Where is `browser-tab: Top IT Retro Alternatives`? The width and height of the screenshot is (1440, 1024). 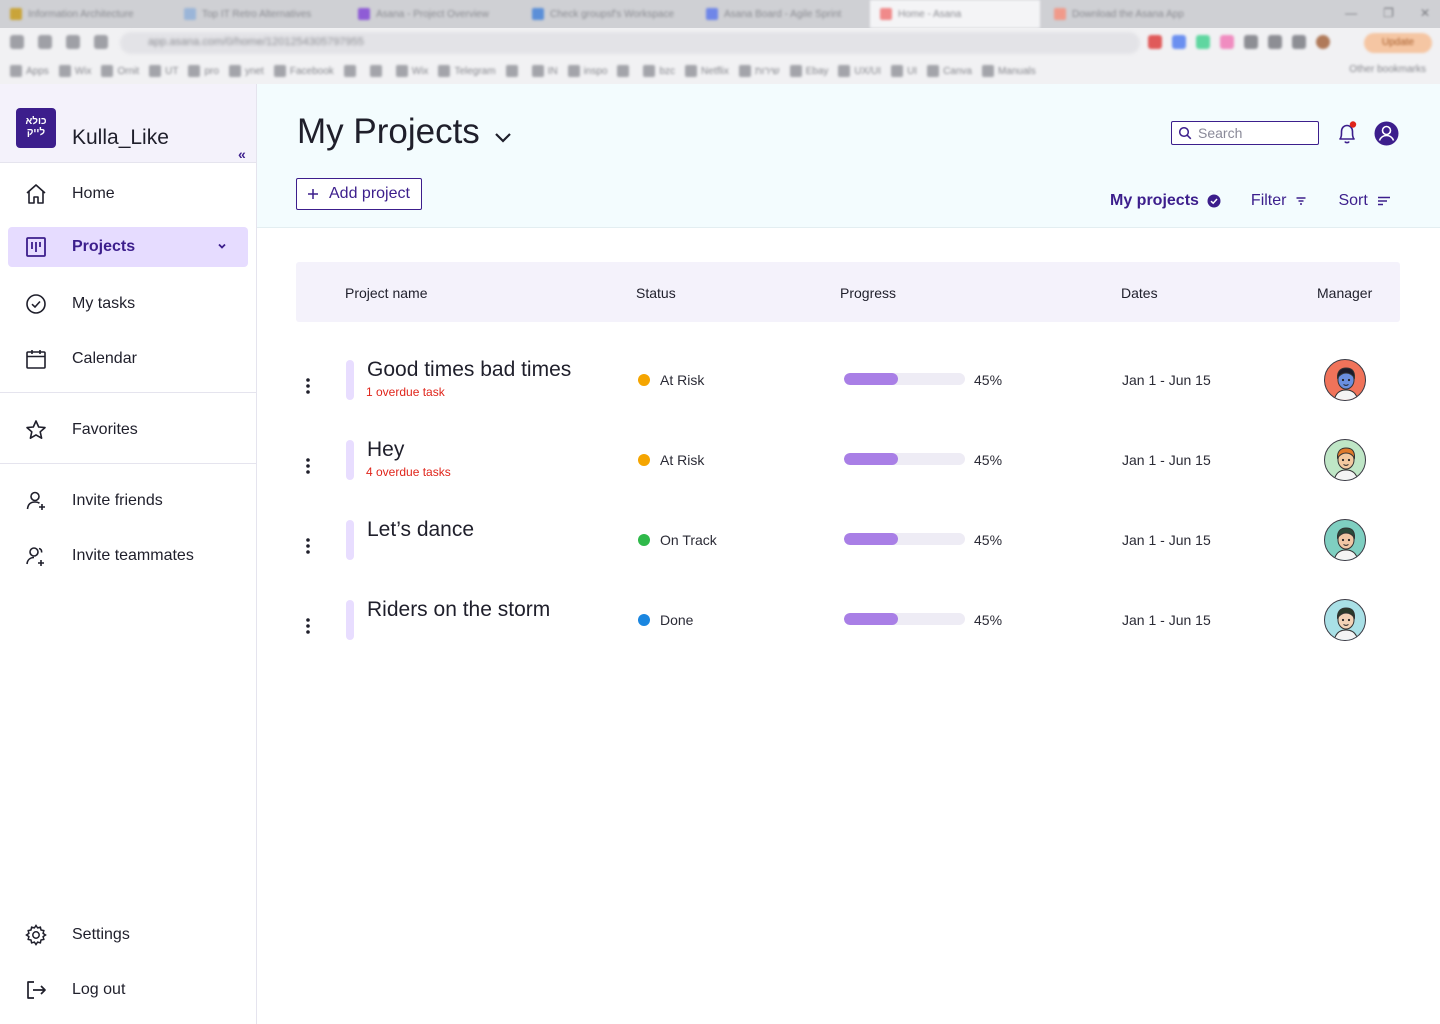
browser-tab: Top IT Retro Alternatives is located at coordinates (259, 14).